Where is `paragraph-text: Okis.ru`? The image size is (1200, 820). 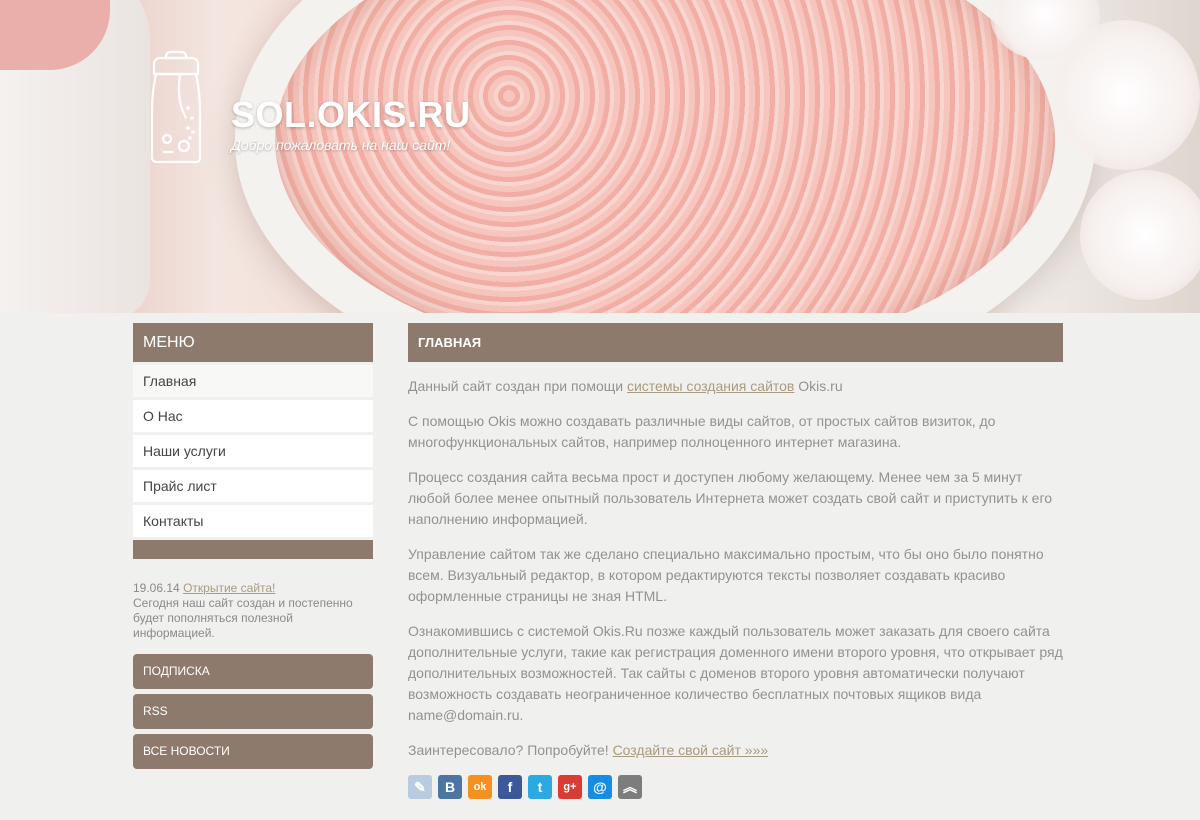
paragraph-text: Okis.ru is located at coordinates (818, 386).